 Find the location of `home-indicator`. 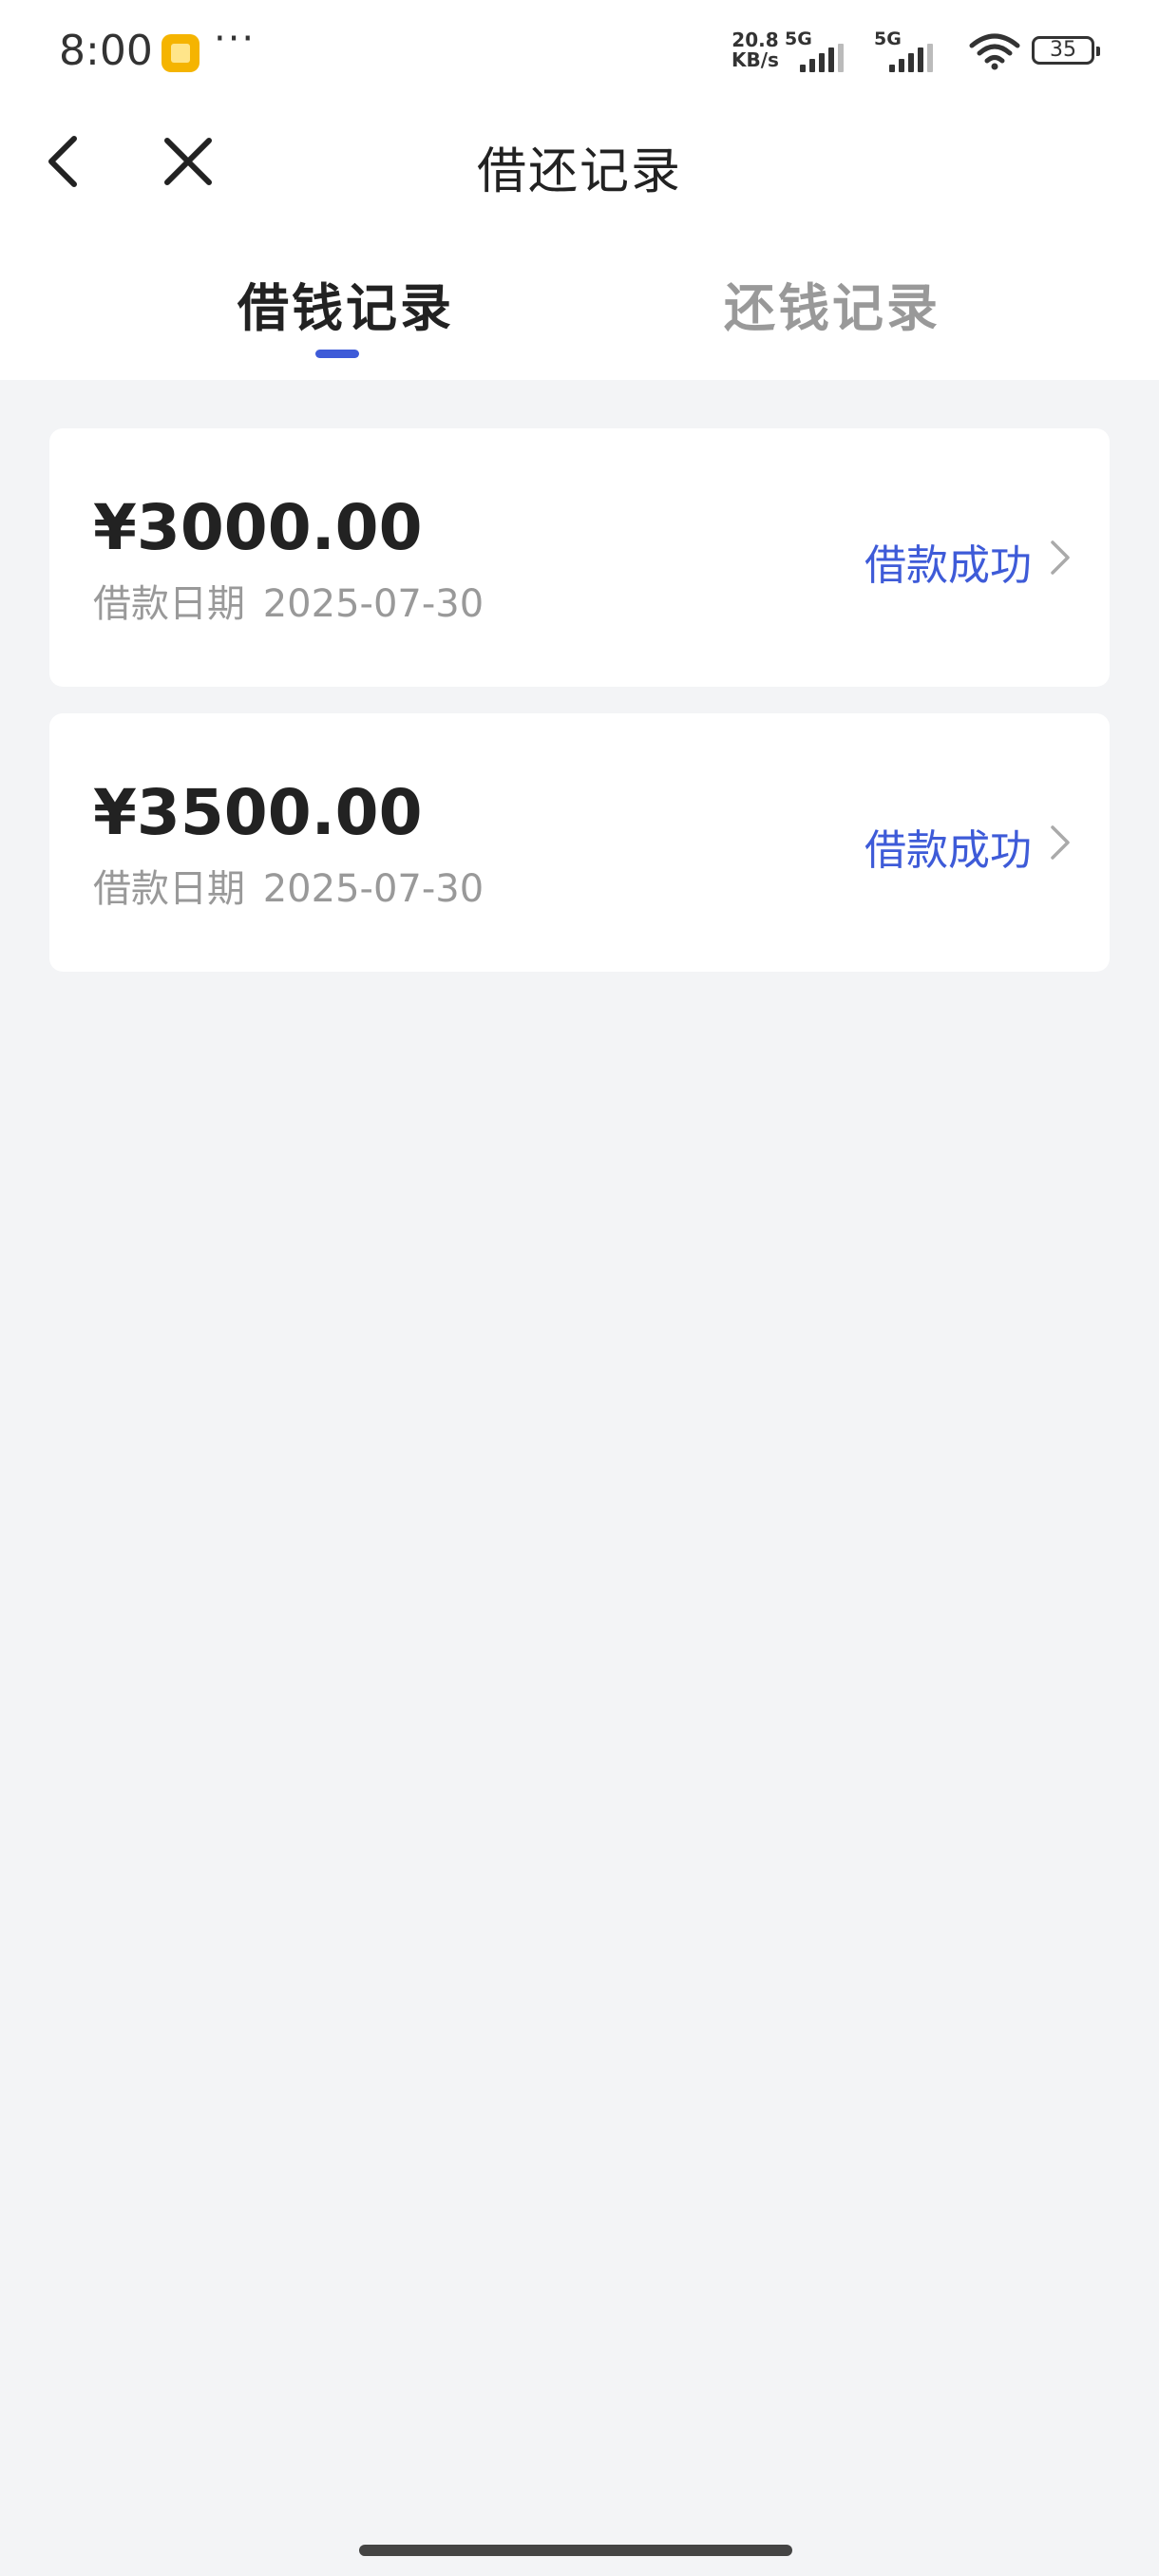

home-indicator is located at coordinates (575, 2550).